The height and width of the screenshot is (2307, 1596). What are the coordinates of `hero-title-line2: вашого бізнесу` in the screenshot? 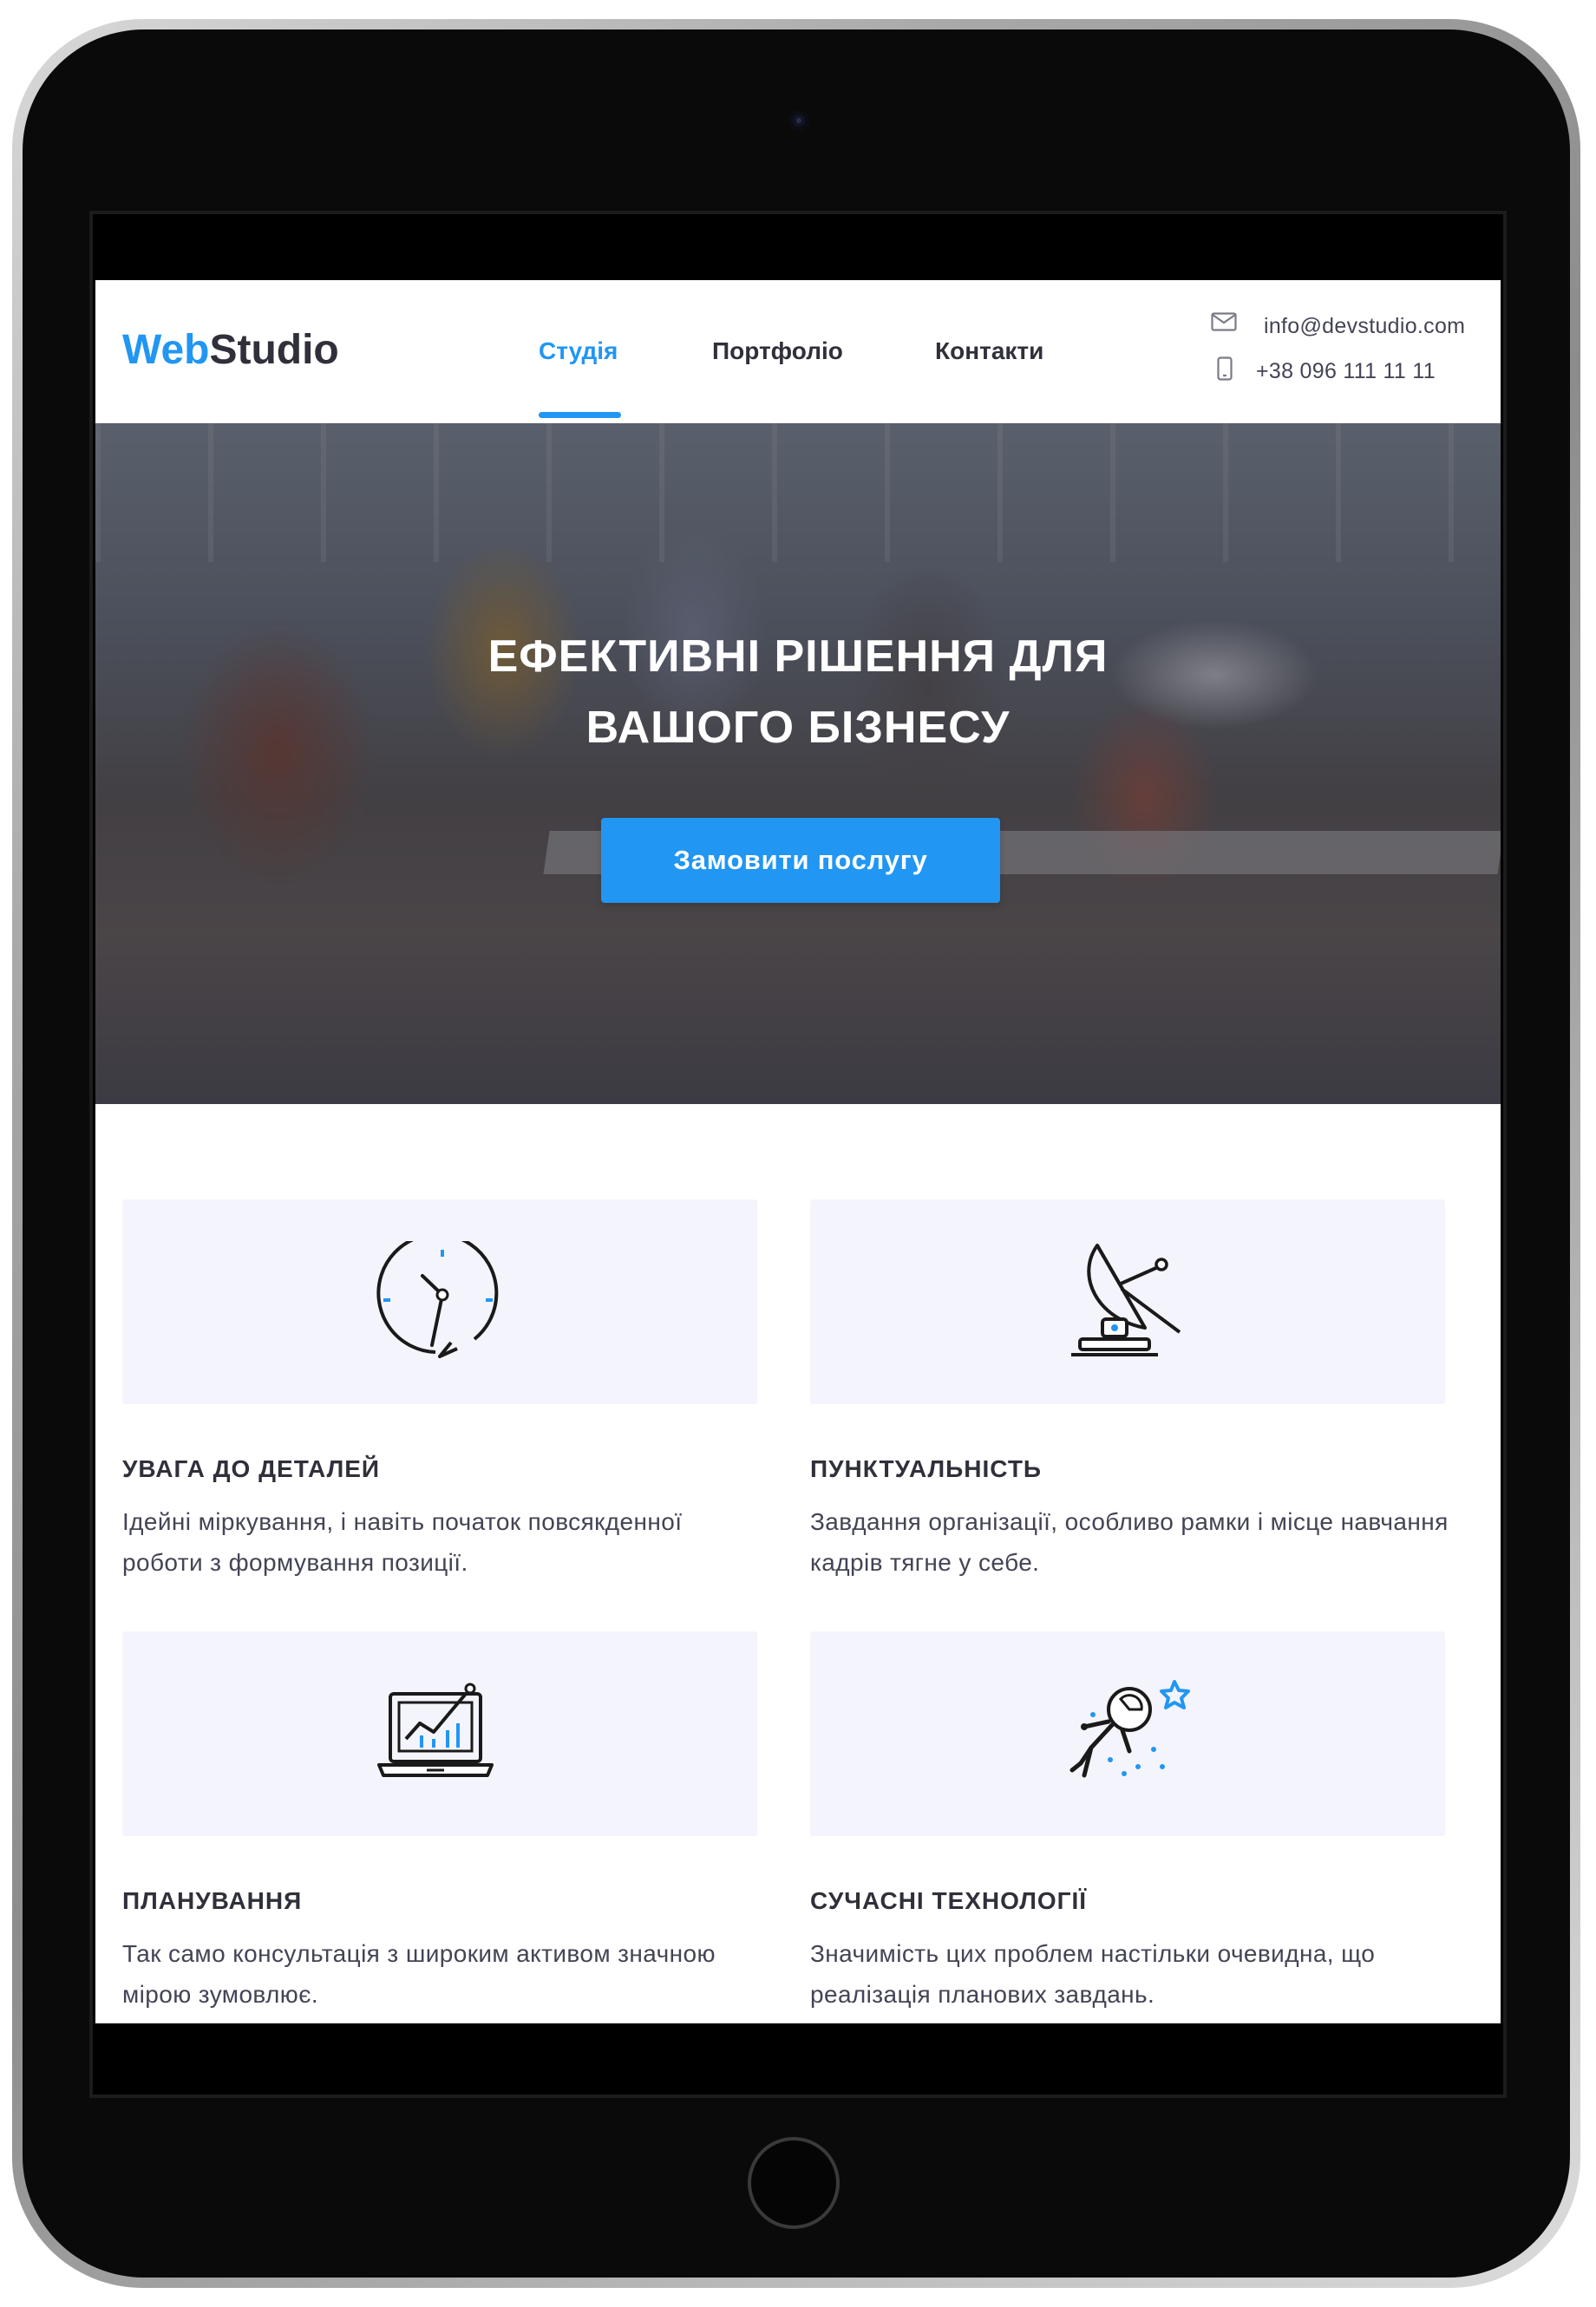 It's located at (798, 728).